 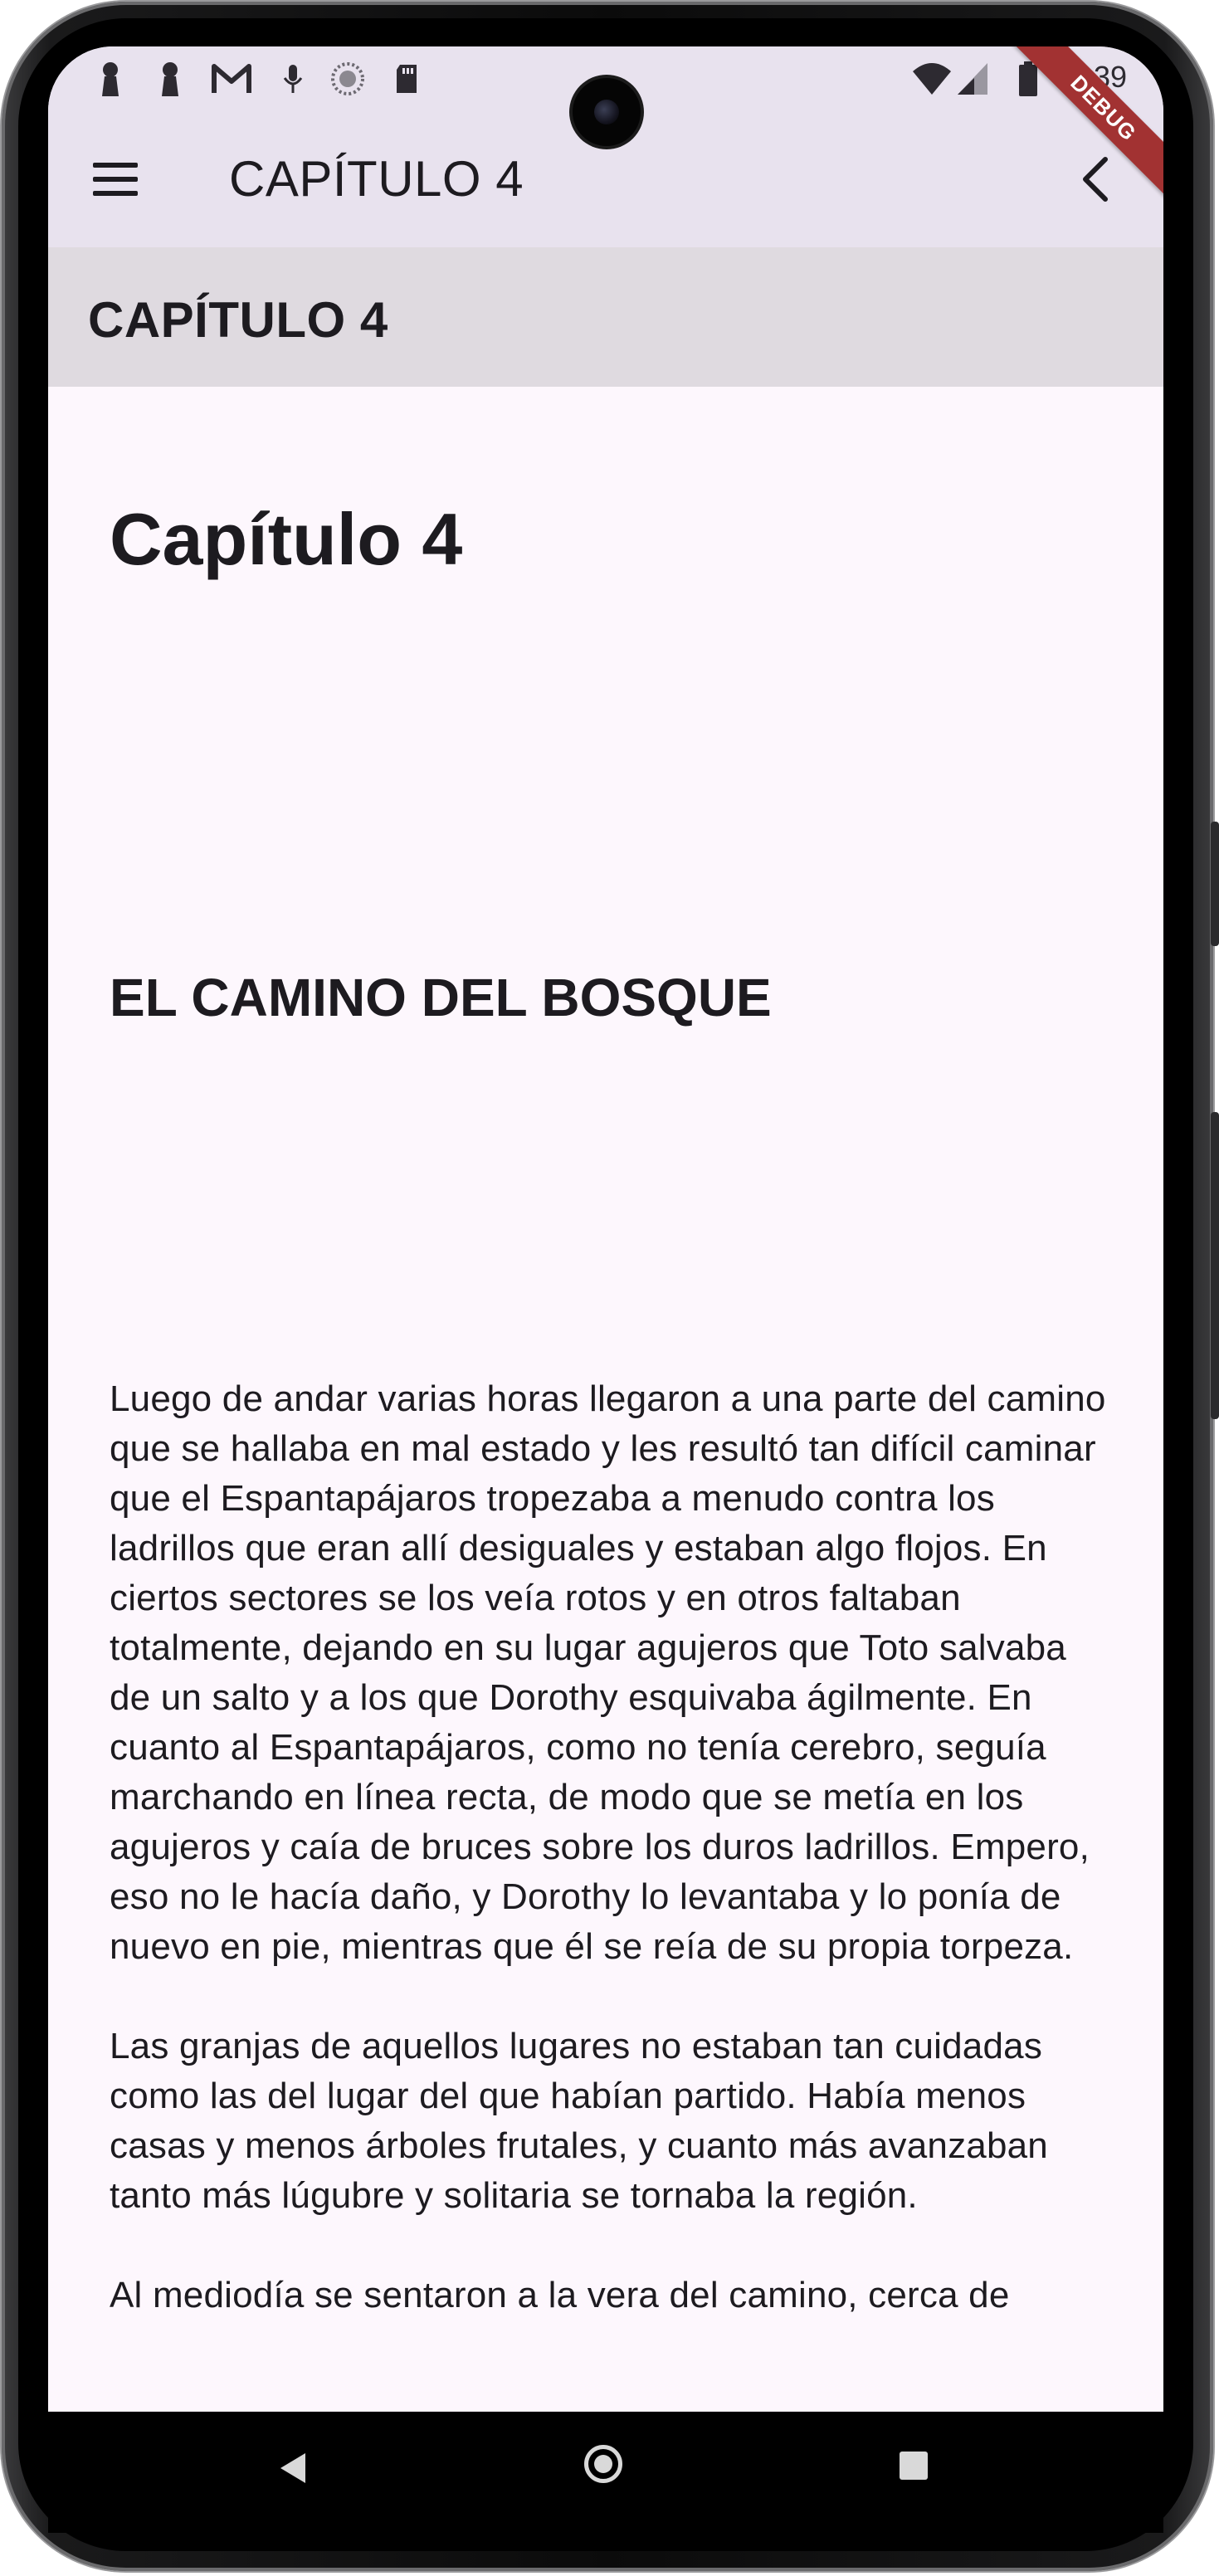 What do you see at coordinates (377, 179) in the screenshot?
I see `app-bar-title: CAPÍTULO 4` at bounding box center [377, 179].